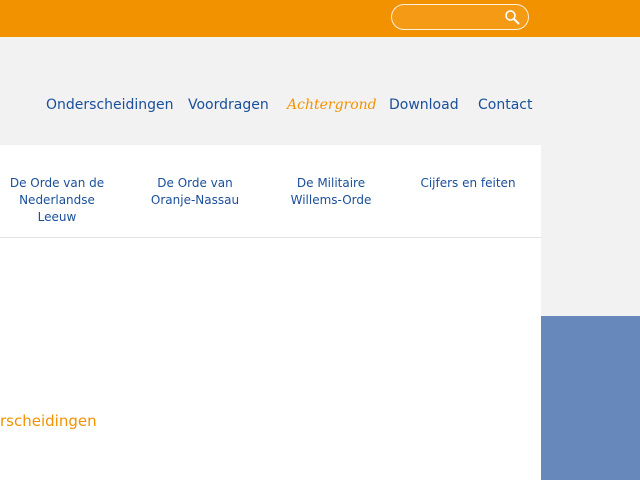 Image resolution: width=640 pixels, height=480 pixels. What do you see at coordinates (57, 183) in the screenshot?
I see `subnav-item-line: De Orde van de` at bounding box center [57, 183].